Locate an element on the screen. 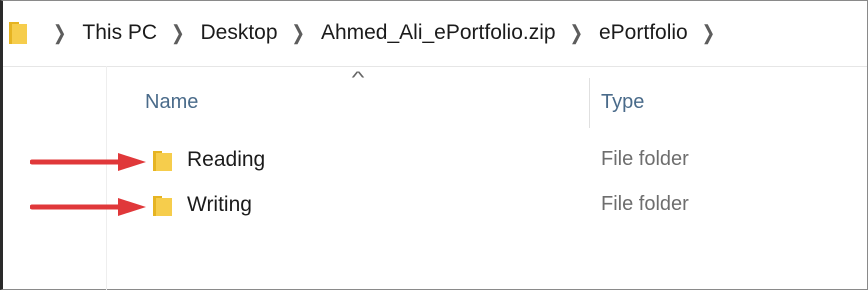 The width and height of the screenshot is (868, 290). breadcrumb-this-pc: This PC is located at coordinates (119, 33).